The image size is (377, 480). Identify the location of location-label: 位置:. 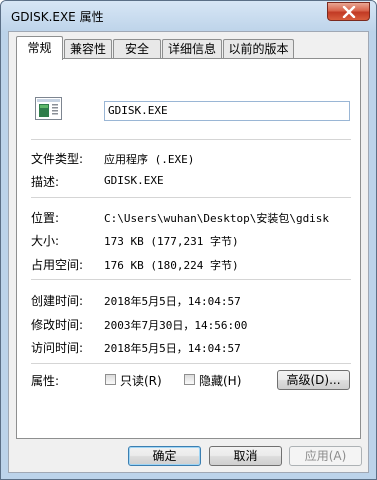
(45, 218).